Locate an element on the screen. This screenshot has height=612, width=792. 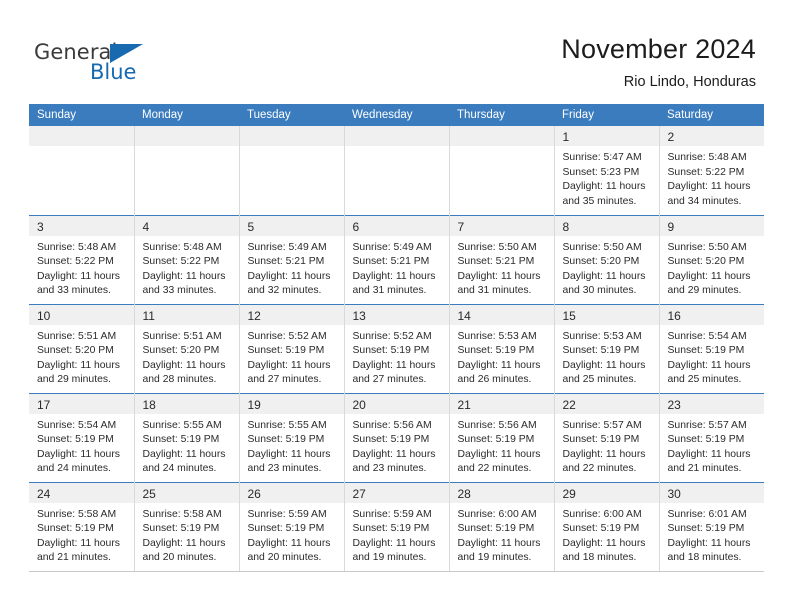
day-number-strip: 17 is located at coordinates (81, 404).